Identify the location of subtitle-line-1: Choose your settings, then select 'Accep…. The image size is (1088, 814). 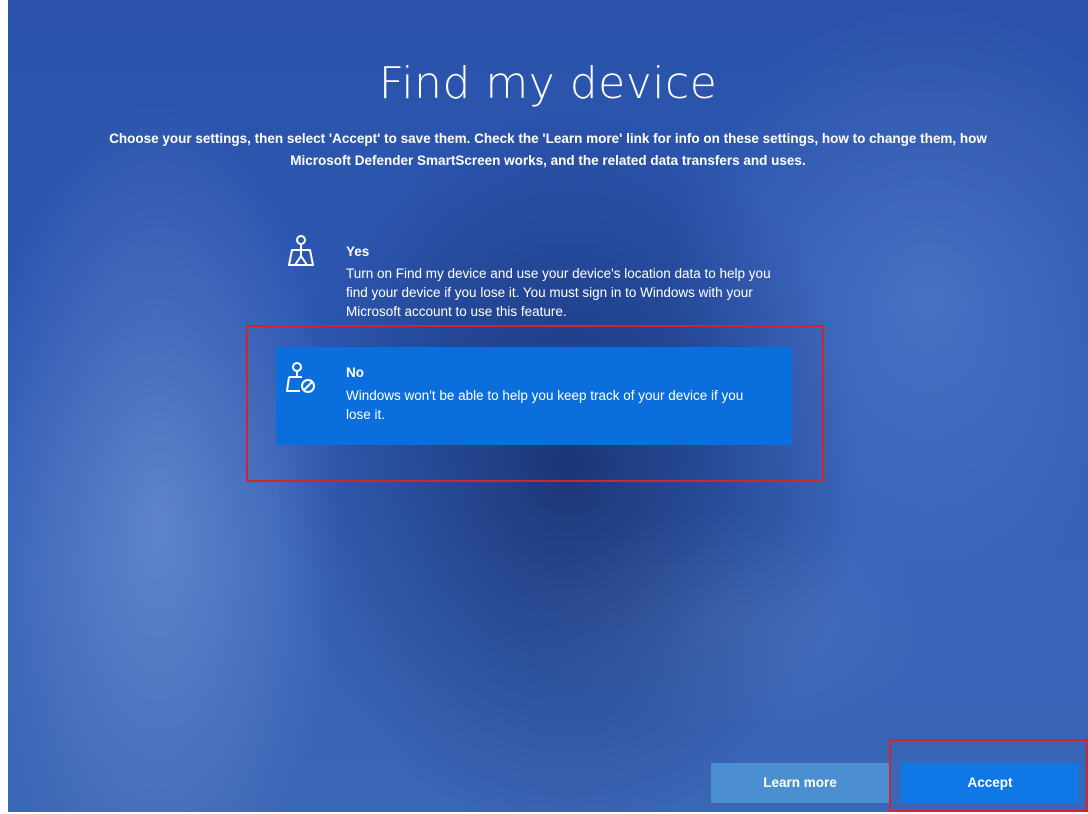
(548, 138).